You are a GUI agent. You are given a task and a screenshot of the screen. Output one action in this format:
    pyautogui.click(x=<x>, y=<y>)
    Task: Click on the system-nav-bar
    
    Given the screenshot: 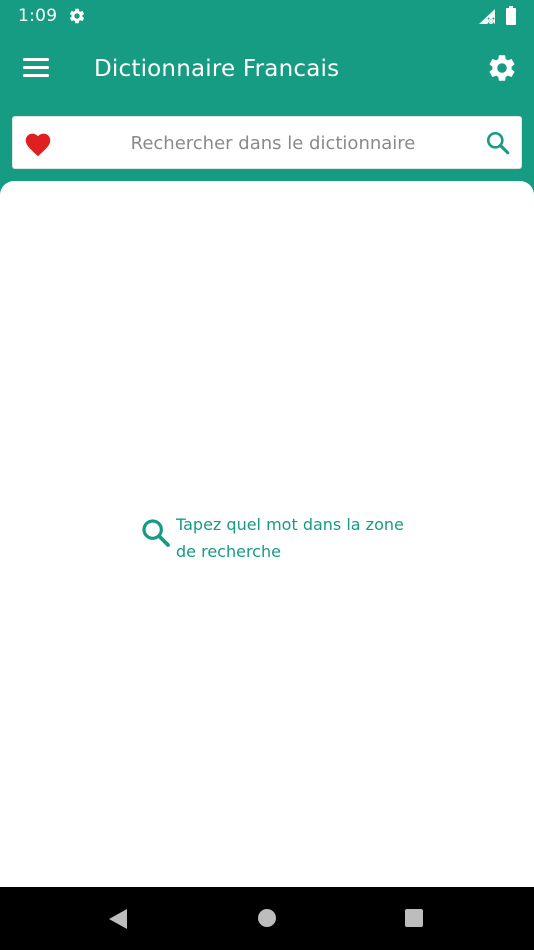 What is the action you would take?
    pyautogui.click(x=267, y=918)
    